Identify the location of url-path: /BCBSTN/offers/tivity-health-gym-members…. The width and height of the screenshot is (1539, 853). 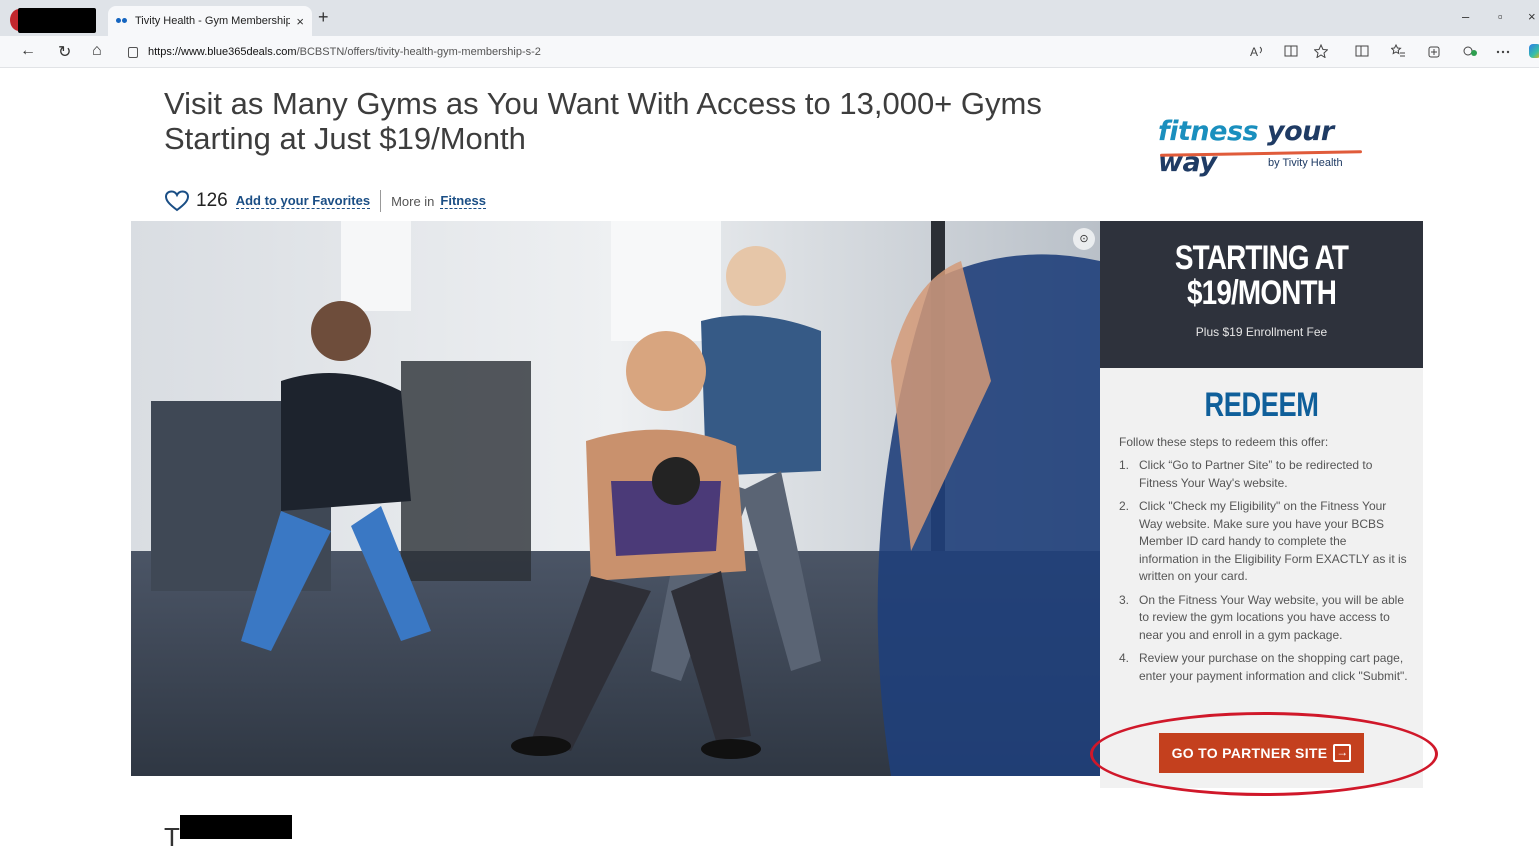
(418, 52).